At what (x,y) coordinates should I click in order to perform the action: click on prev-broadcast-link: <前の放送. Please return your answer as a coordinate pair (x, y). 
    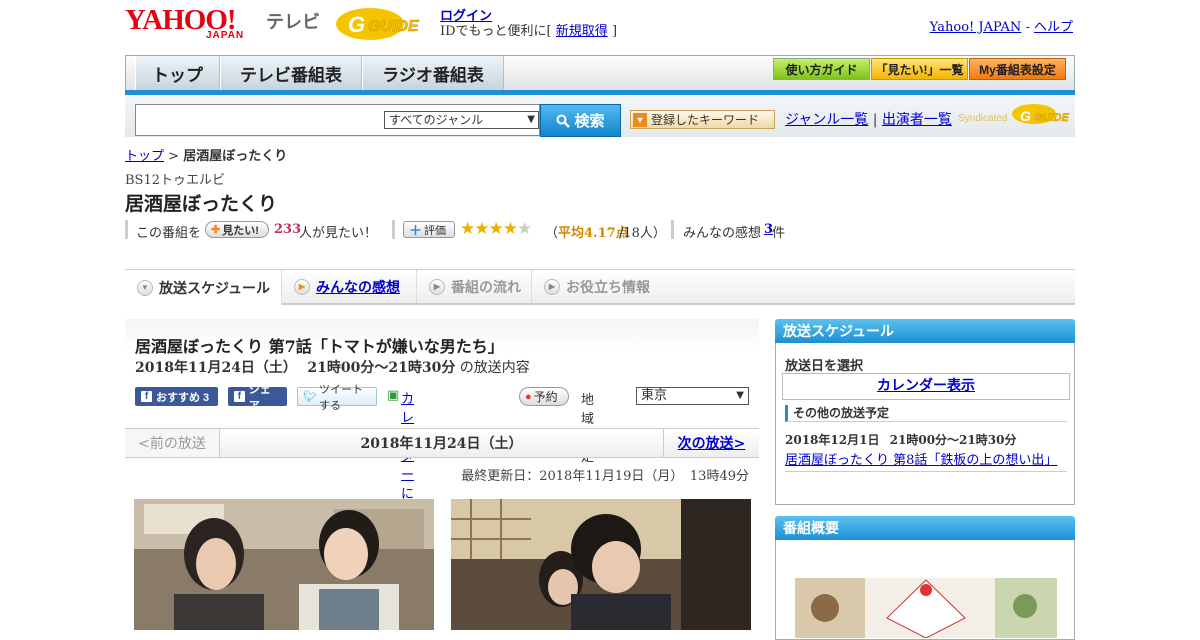
    Looking at the image, I should click on (172, 443).